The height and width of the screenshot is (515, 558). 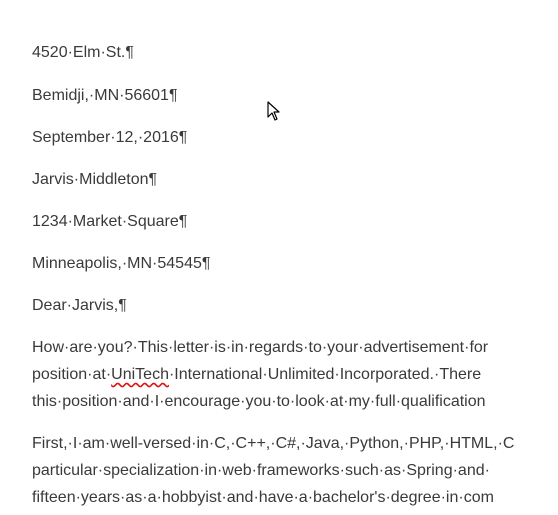 I want to click on misspelled-word: UniTech, so click(x=140, y=374).